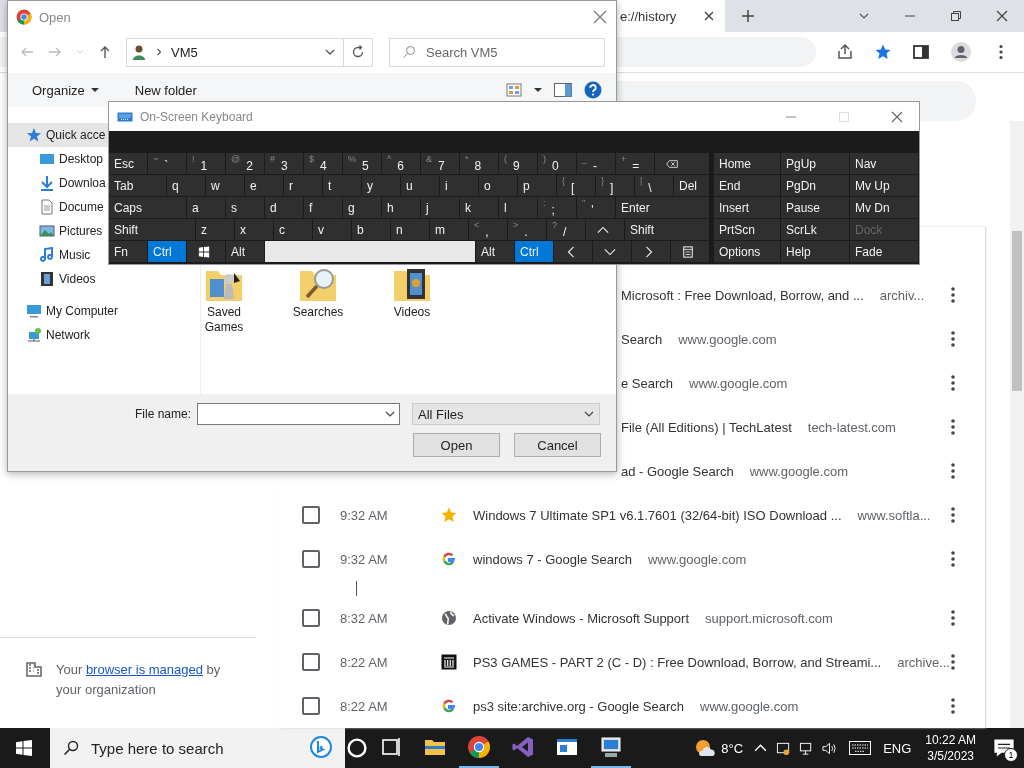  What do you see at coordinates (65, 90) in the screenshot?
I see `organize-button: Organize` at bounding box center [65, 90].